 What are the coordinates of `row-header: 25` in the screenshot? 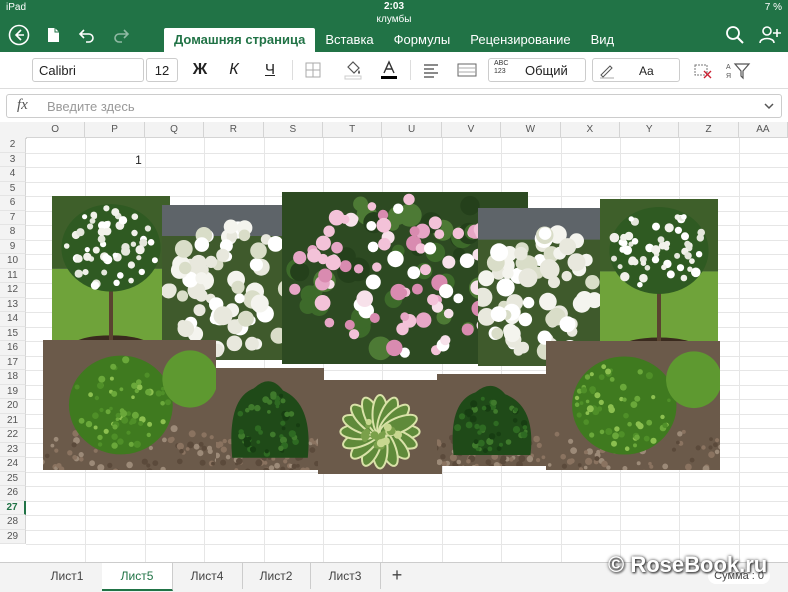 It's located at (13, 479).